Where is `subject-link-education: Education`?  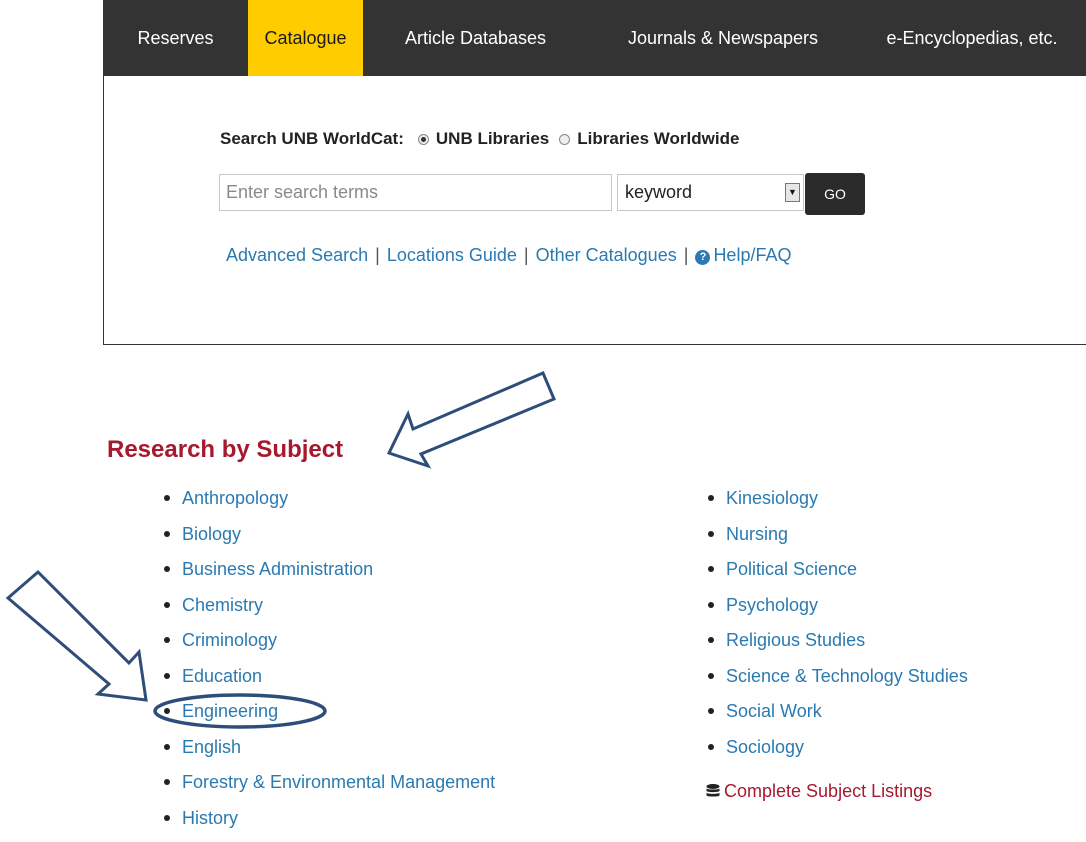 subject-link-education: Education is located at coordinates (222, 676).